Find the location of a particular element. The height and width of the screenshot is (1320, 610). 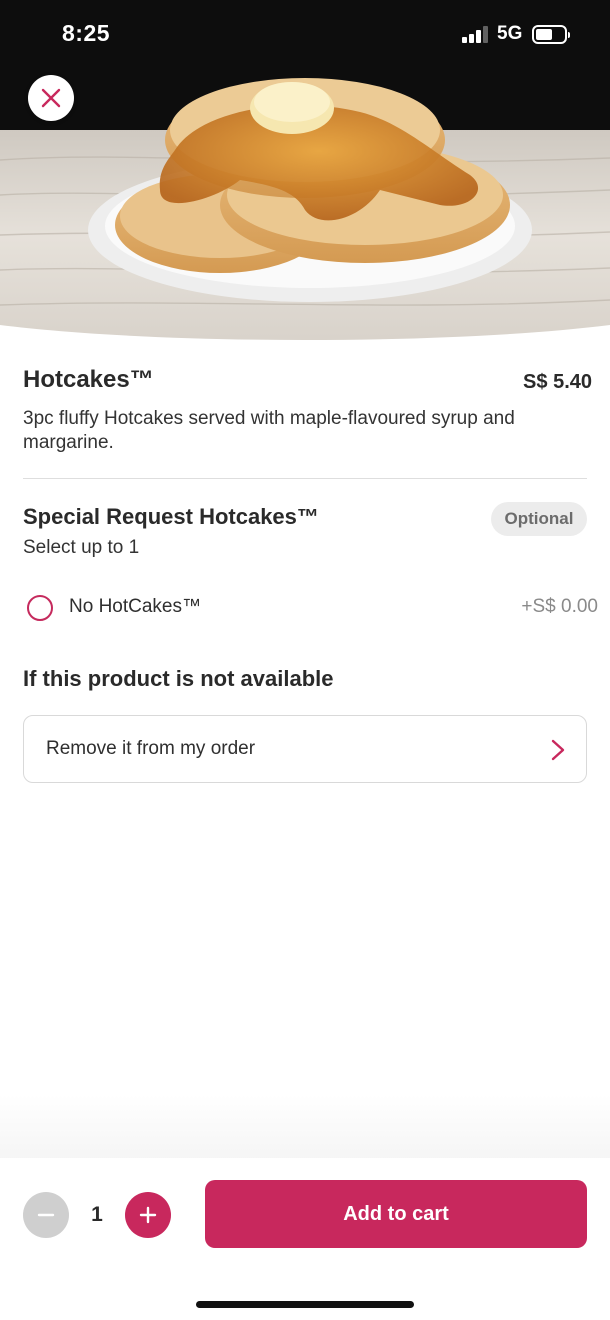

option-label: No HotCakes™ is located at coordinates (135, 606).